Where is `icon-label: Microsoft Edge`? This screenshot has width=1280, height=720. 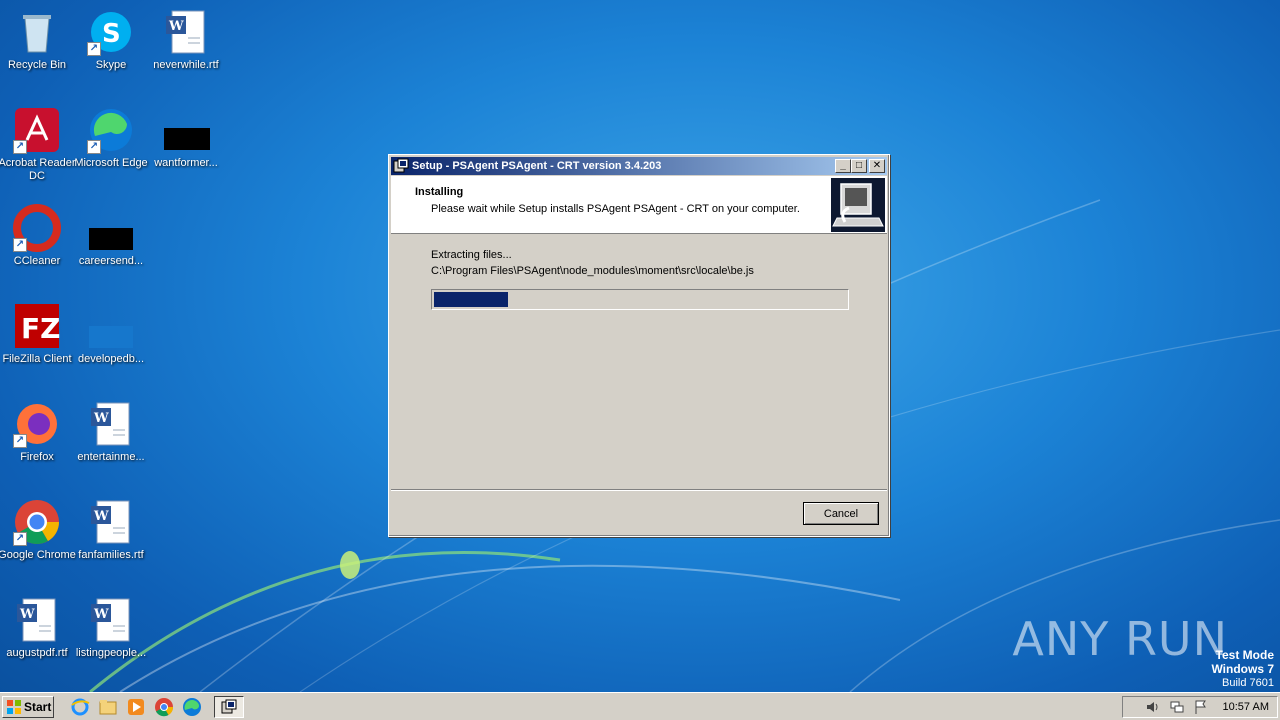 icon-label: Microsoft Edge is located at coordinates (111, 163).